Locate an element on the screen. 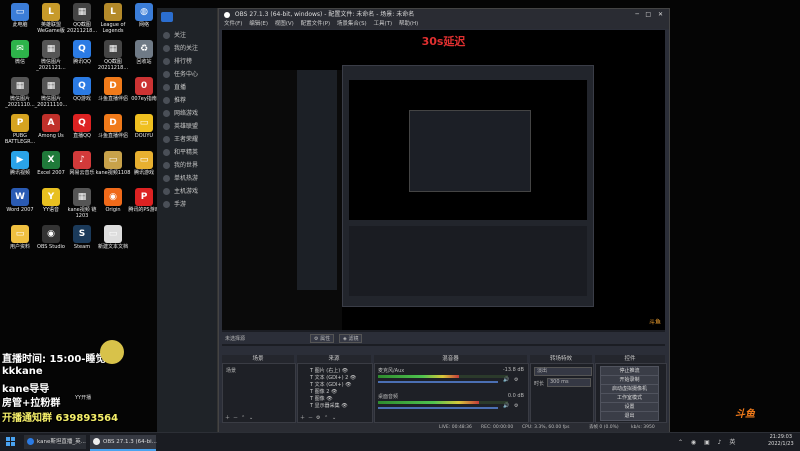  scene-down-icon: ⌄ is located at coordinates (251, 418).